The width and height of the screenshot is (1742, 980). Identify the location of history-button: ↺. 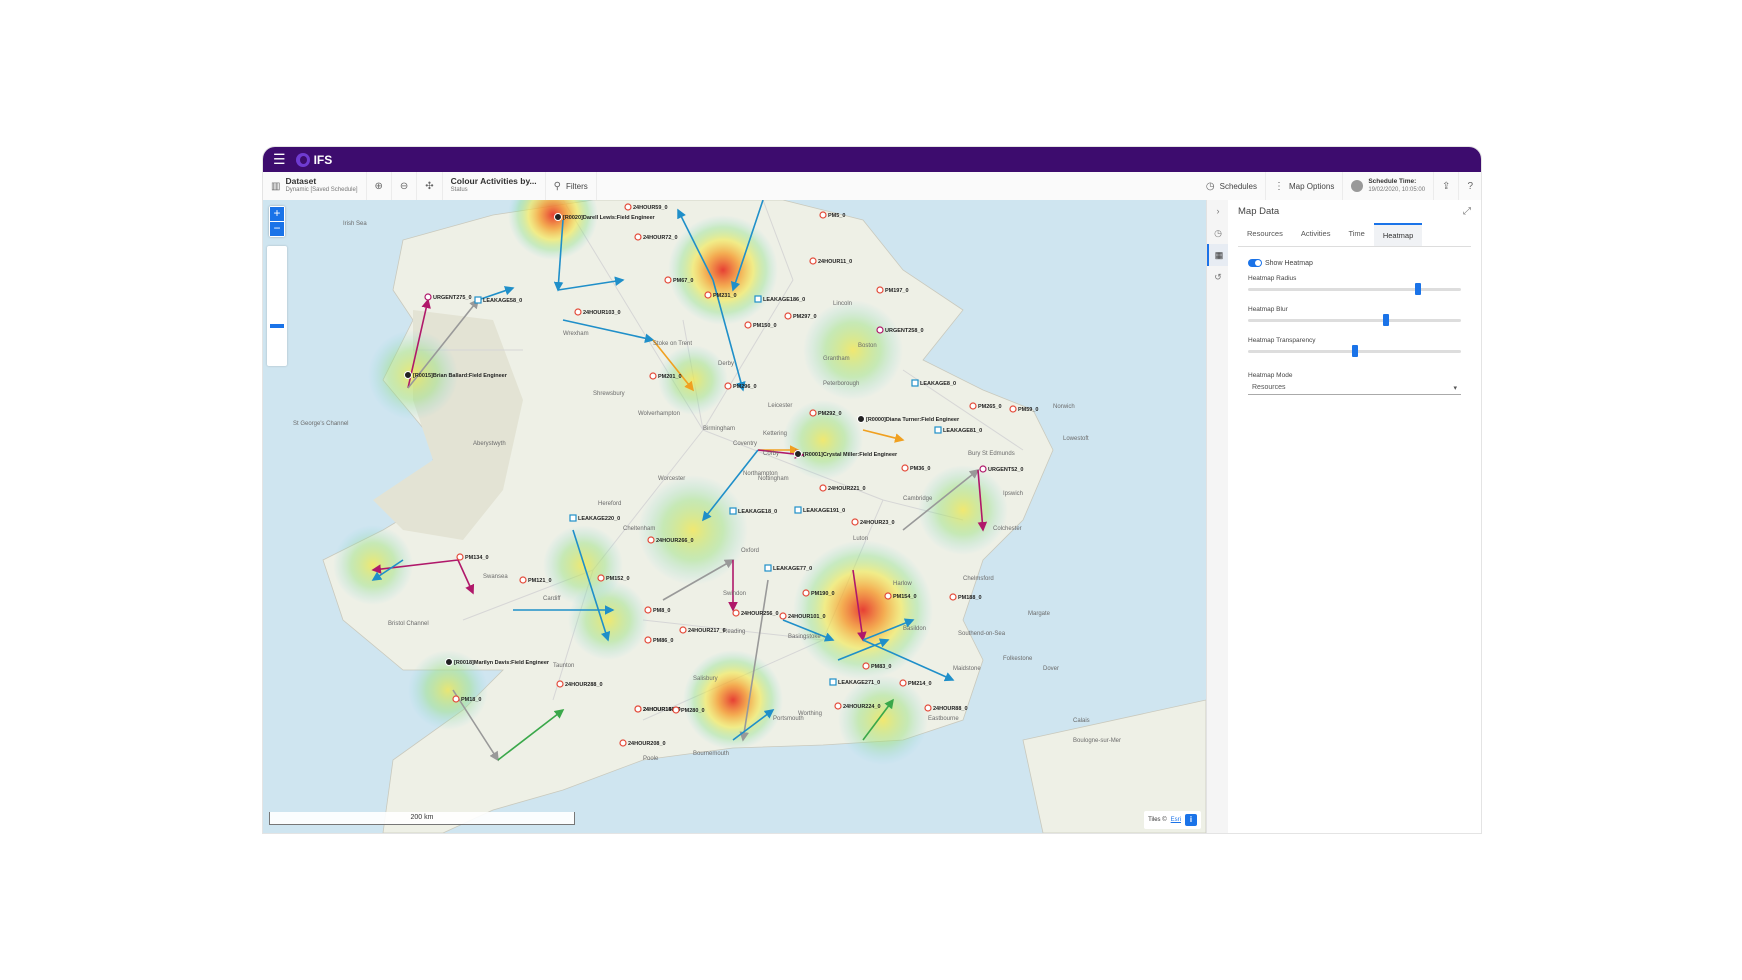
(1218, 277).